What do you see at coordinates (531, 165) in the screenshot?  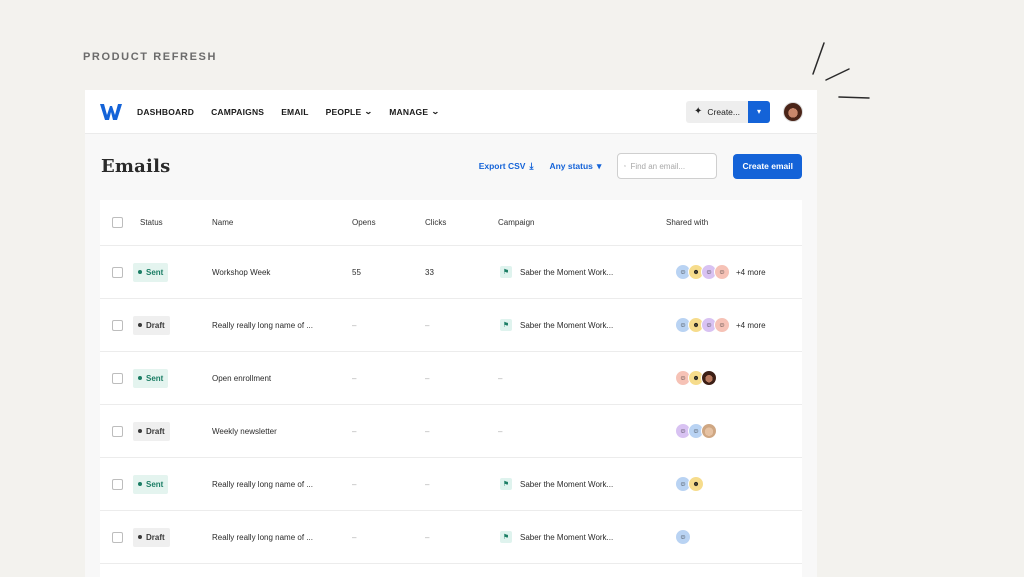 I see `download-icon: ⤓` at bounding box center [531, 165].